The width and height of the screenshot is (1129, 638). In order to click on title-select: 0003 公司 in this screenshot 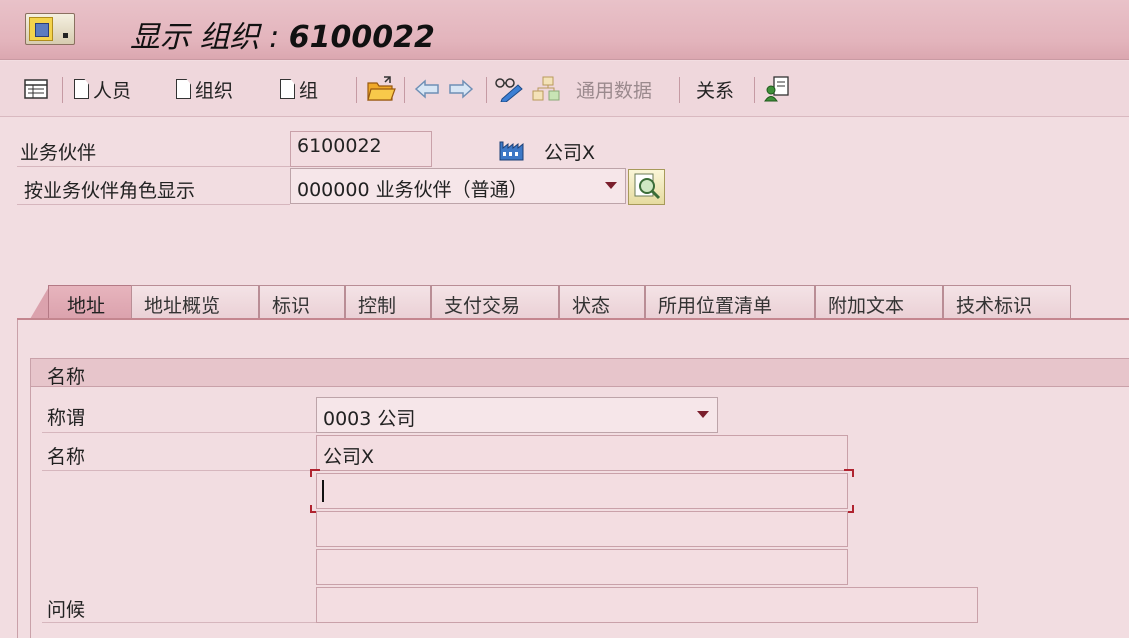, I will do `click(517, 415)`.